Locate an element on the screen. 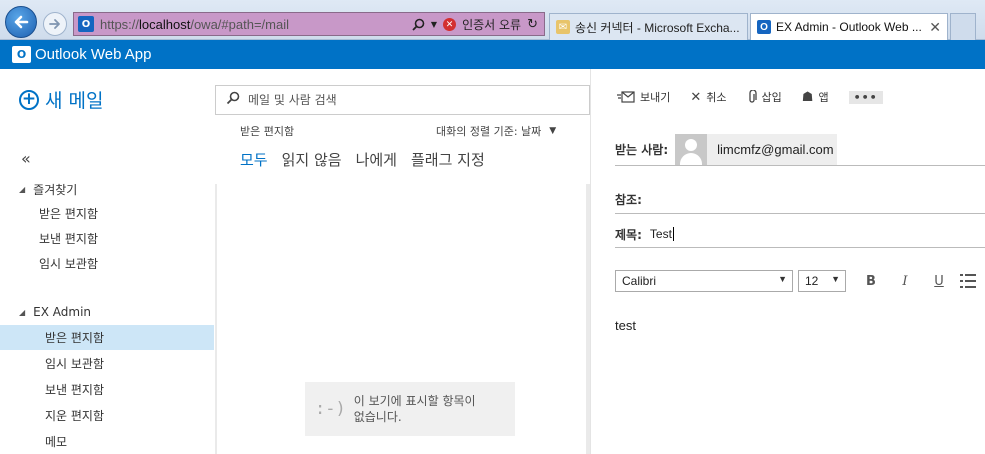 The width and height of the screenshot is (985, 454). back-button is located at coordinates (21, 22).